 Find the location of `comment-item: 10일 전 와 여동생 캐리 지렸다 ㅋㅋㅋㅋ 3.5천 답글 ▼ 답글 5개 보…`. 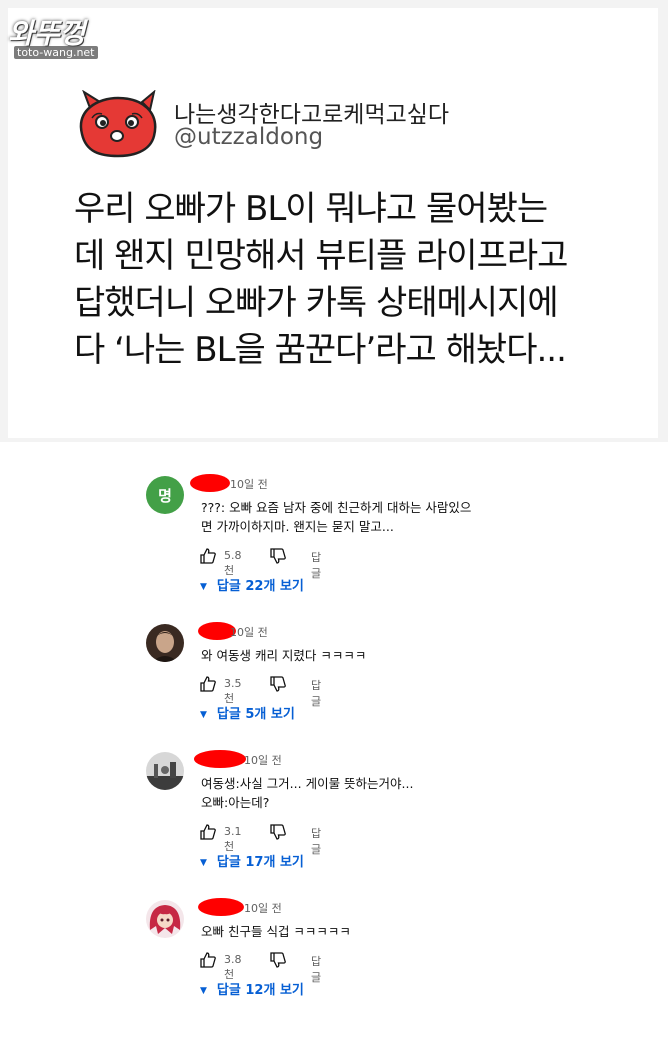

comment-item: 10일 전 와 여동생 캐리 지렸다 ㅋㅋㅋㅋ 3.5천 답글 ▼ 답글 5개 보… is located at coordinates (334, 693).